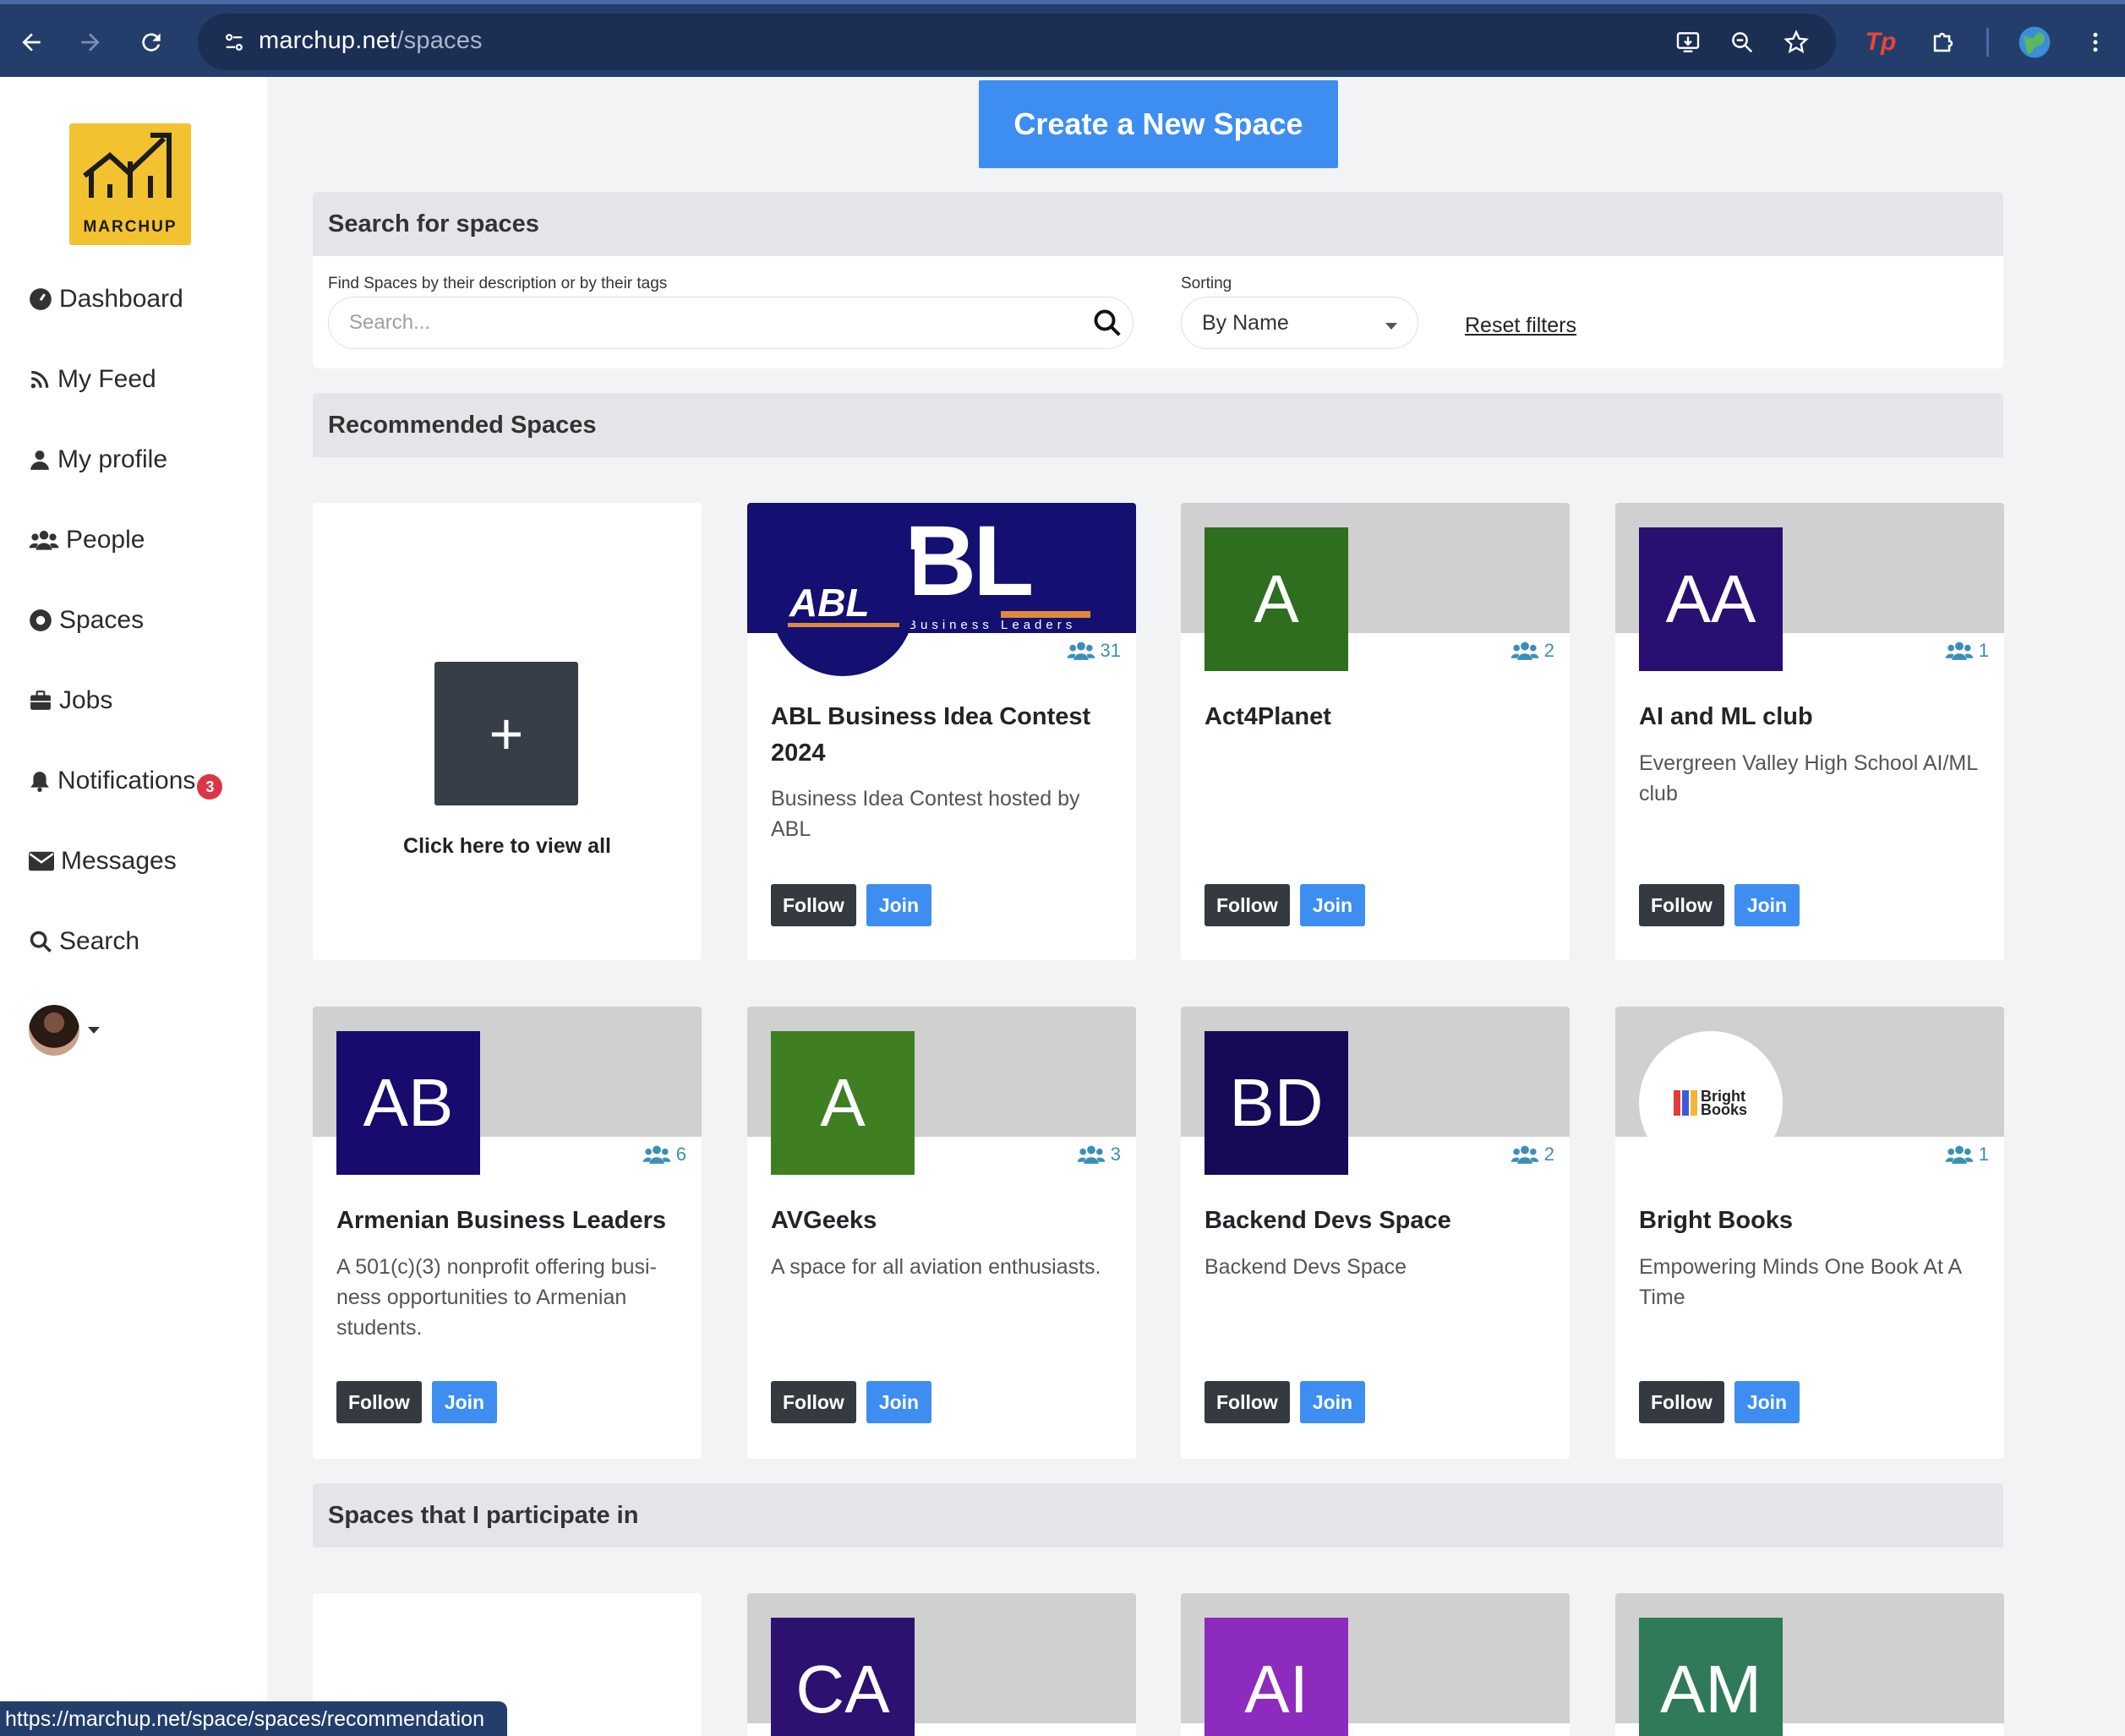  What do you see at coordinates (90, 42) in the screenshot?
I see `forward-button` at bounding box center [90, 42].